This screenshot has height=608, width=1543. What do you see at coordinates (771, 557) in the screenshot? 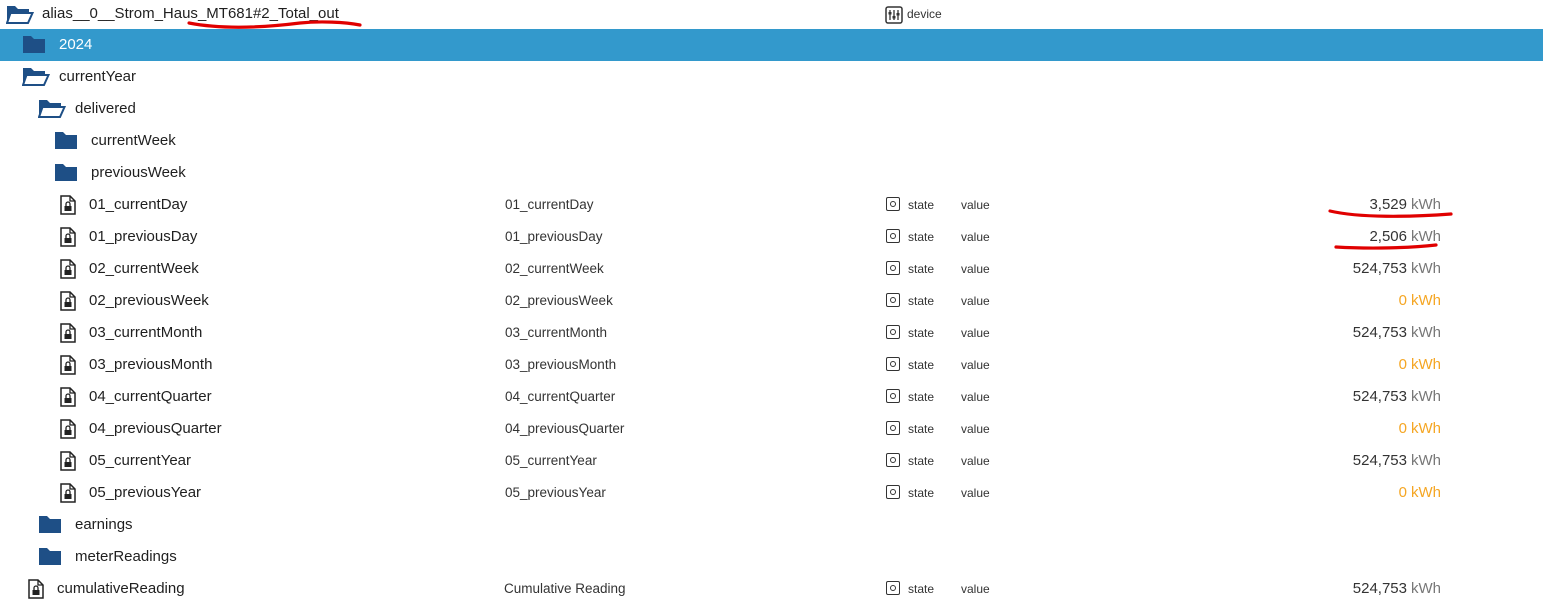
I see `folder-row: meterReadings` at bounding box center [771, 557].